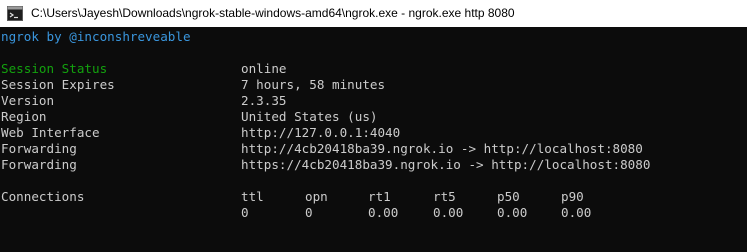 The image size is (747, 252). Describe the element at coordinates (508, 196) in the screenshot. I see `column-header: p50` at that location.